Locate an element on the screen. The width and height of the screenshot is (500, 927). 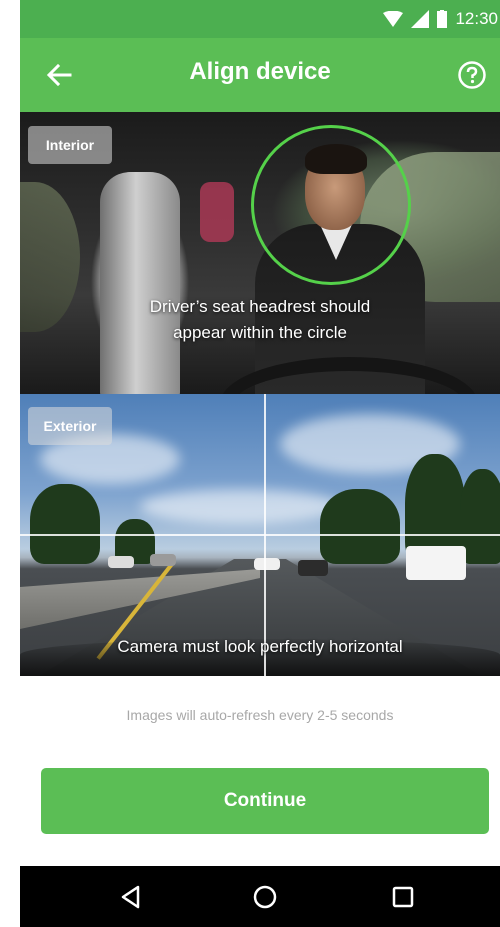
interior-caption-line2: appear within the circle is located at coordinates (260, 332).